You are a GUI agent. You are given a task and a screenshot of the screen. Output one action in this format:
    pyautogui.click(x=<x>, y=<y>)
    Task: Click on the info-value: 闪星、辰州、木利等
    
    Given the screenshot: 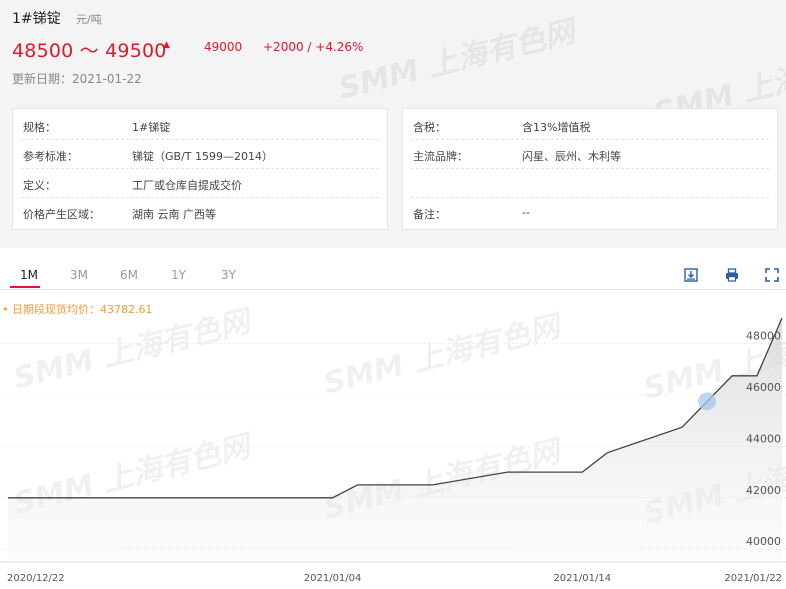 What is the action you would take?
    pyautogui.click(x=571, y=156)
    